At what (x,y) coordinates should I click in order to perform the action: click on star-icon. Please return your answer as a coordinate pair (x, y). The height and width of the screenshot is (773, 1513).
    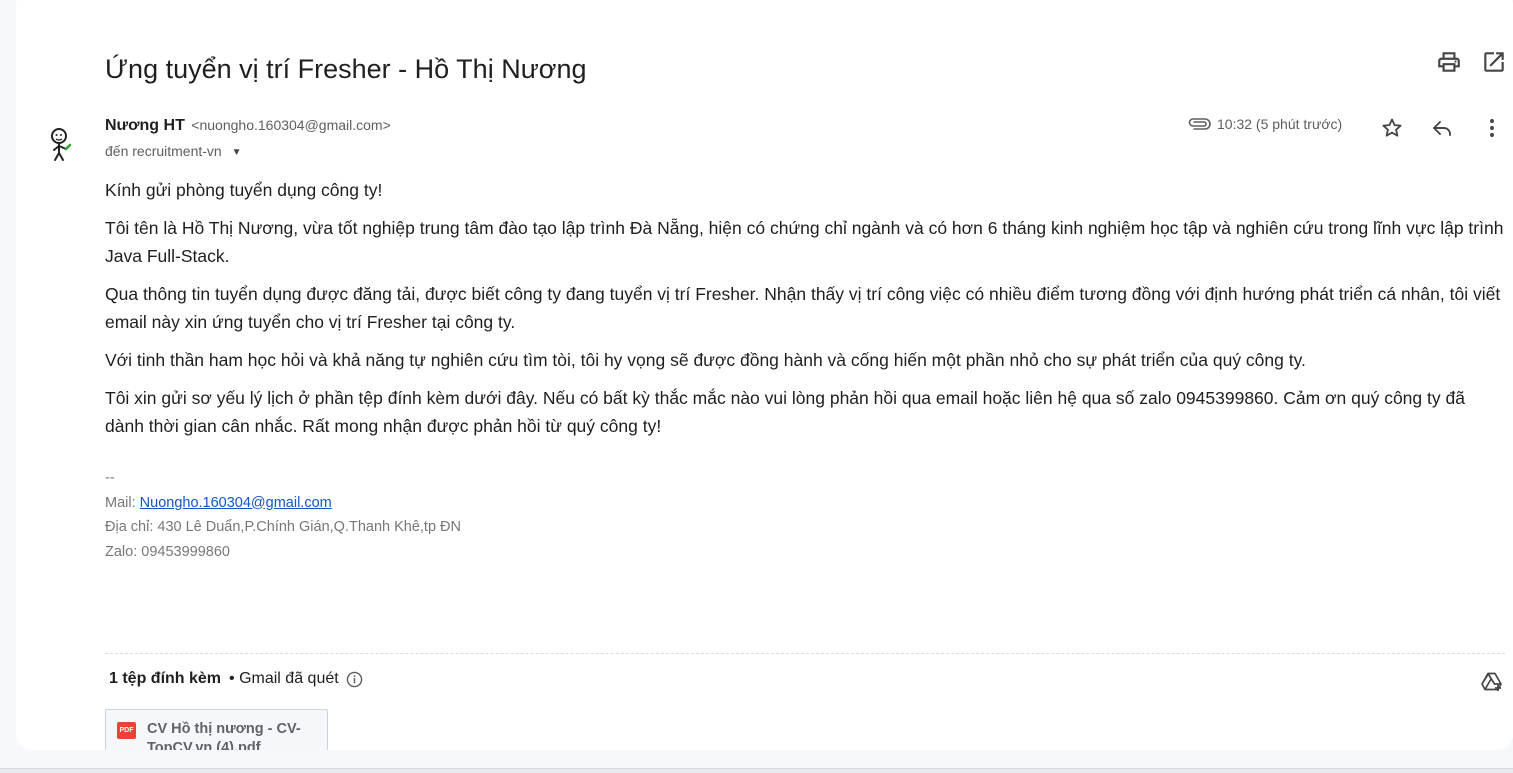
    Looking at the image, I should click on (1392, 128).